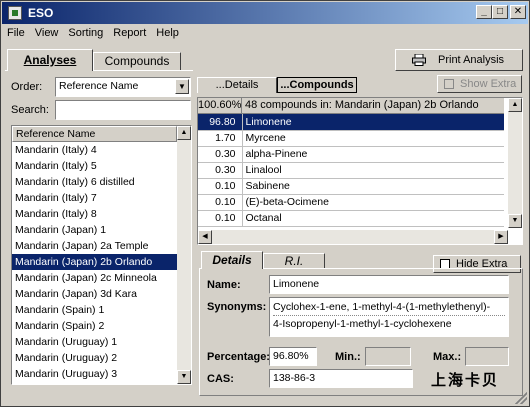  What do you see at coordinates (353, 237) in the screenshot?
I see `compounds-hscrollbar: ◀ ▶` at bounding box center [353, 237].